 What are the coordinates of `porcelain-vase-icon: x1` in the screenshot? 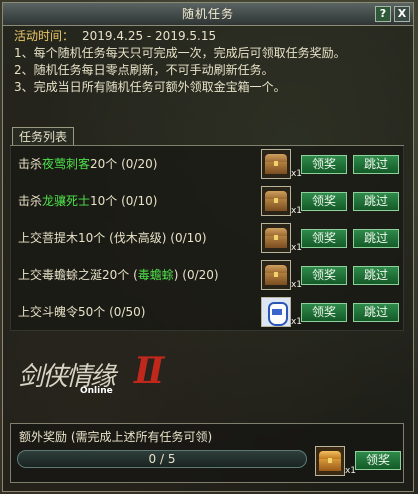 It's located at (281, 312).